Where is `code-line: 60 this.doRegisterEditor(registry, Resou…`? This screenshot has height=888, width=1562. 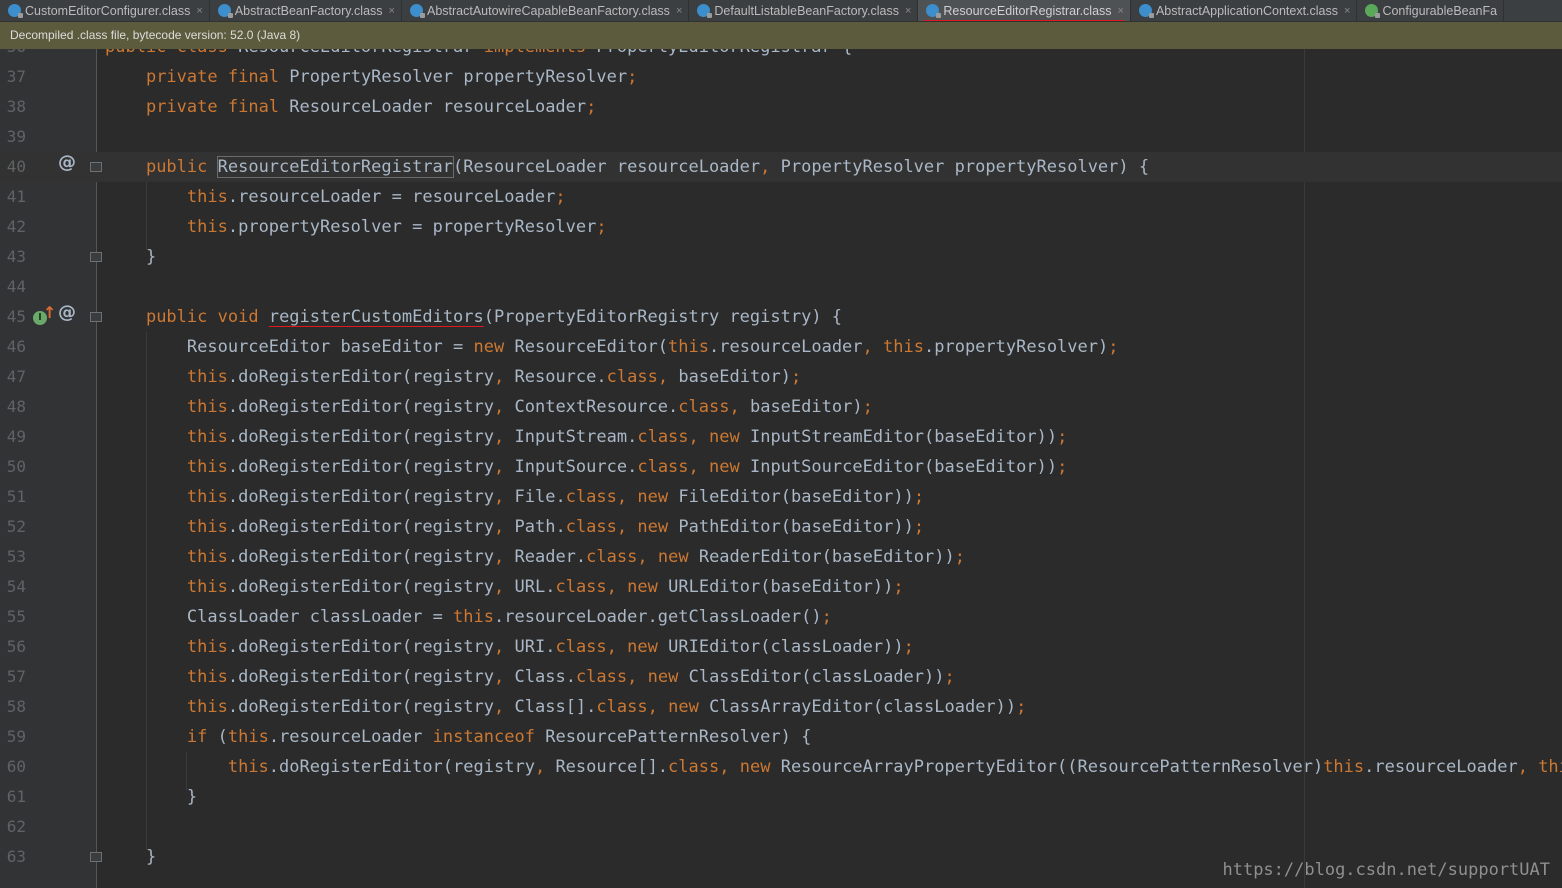 code-line: 60 this.doRegisterEditor(registry, Resou… is located at coordinates (781, 767).